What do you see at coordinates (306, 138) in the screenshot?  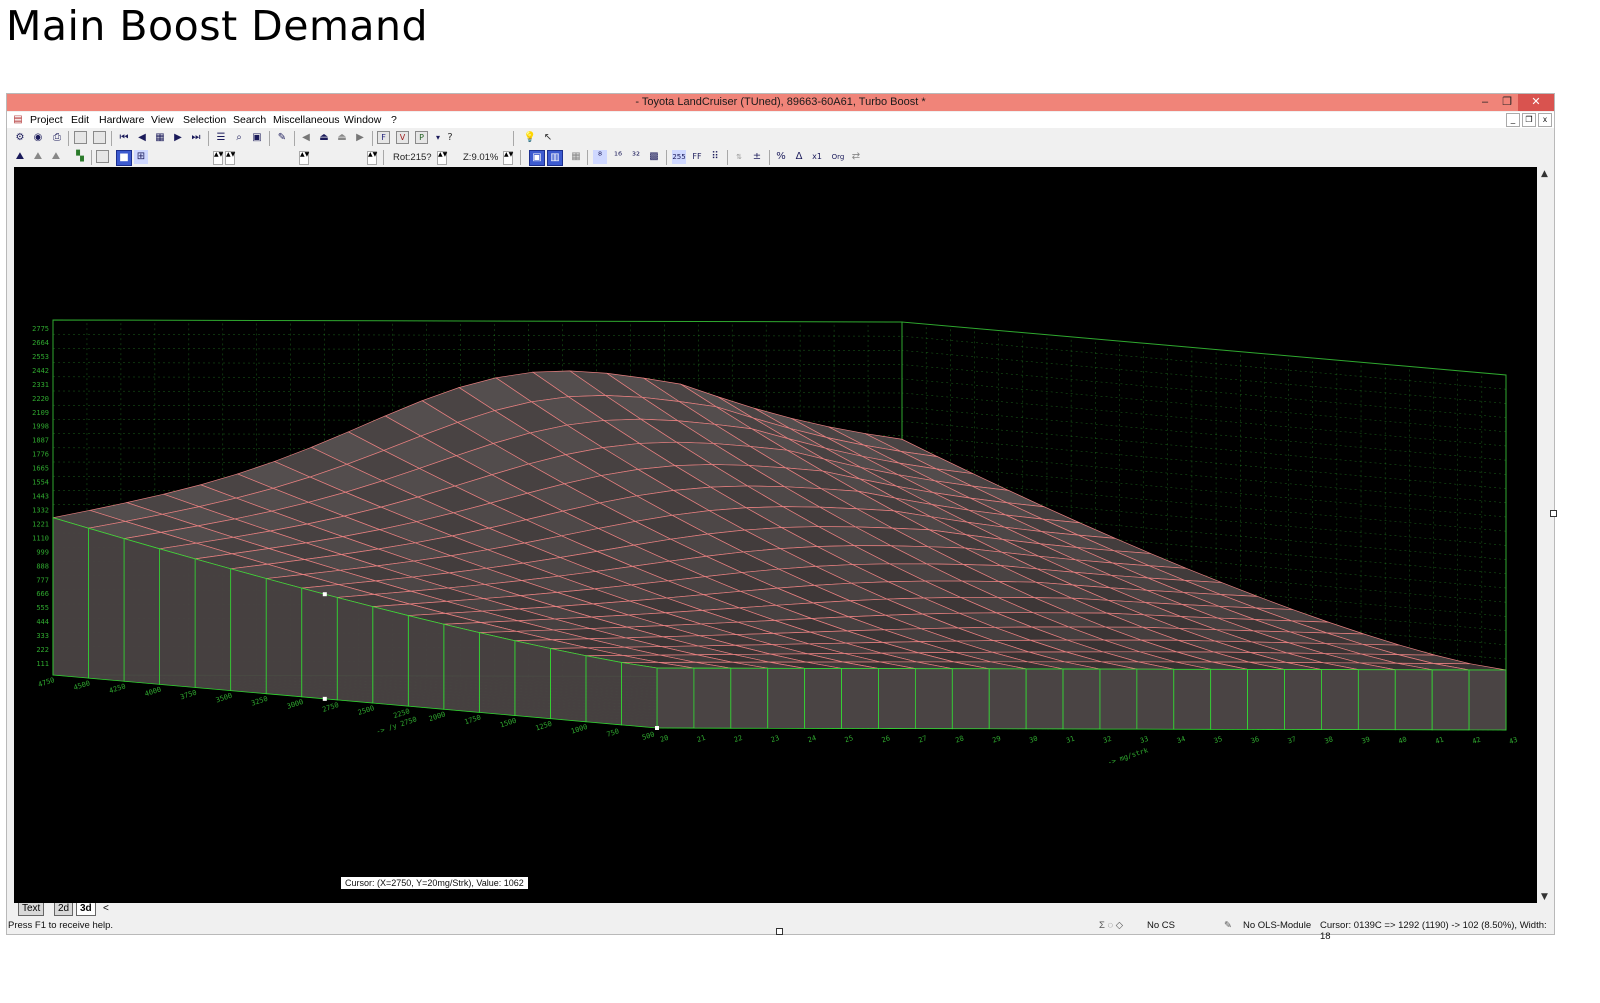 I see `arrow-left-icon: ◀` at bounding box center [306, 138].